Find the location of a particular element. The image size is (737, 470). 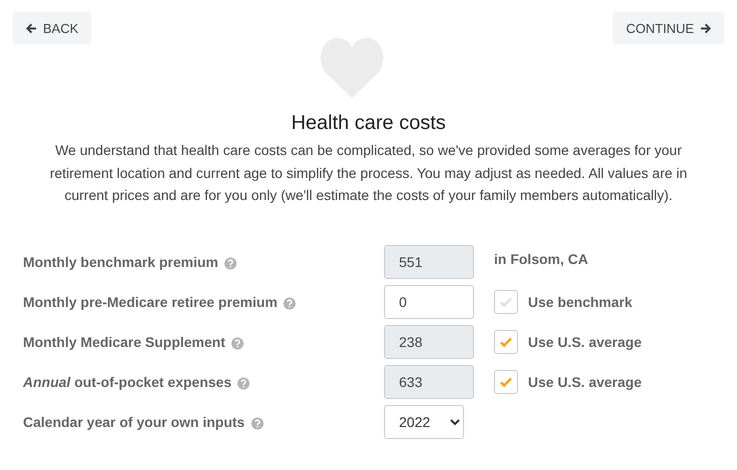

continue-button: CONTINUE is located at coordinates (668, 28).